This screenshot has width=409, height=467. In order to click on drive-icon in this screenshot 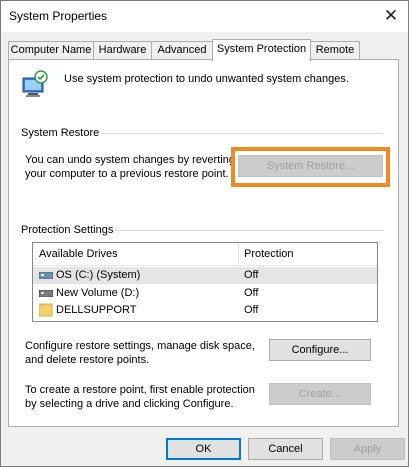, I will do `click(46, 293)`.